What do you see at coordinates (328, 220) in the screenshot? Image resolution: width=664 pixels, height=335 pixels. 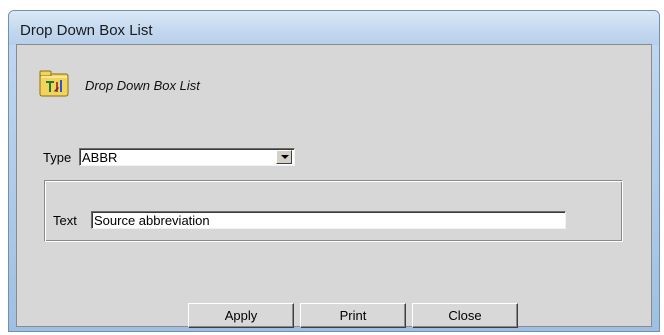 I see `text-input: Source abbreviation` at bounding box center [328, 220].